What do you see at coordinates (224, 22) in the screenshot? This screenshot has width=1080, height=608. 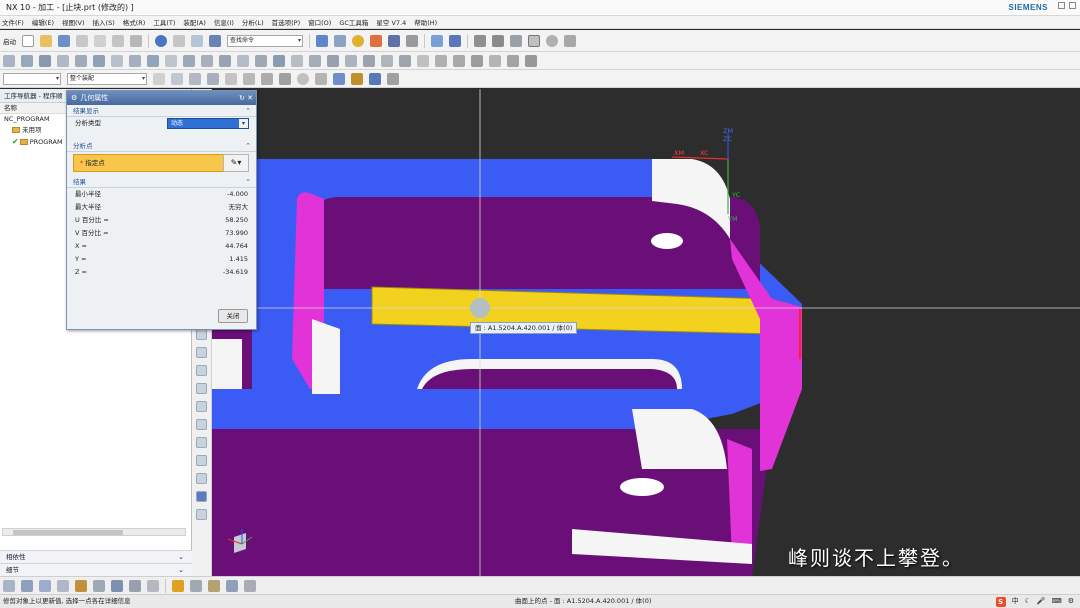 I see `menu-info: 信息(I)` at bounding box center [224, 22].